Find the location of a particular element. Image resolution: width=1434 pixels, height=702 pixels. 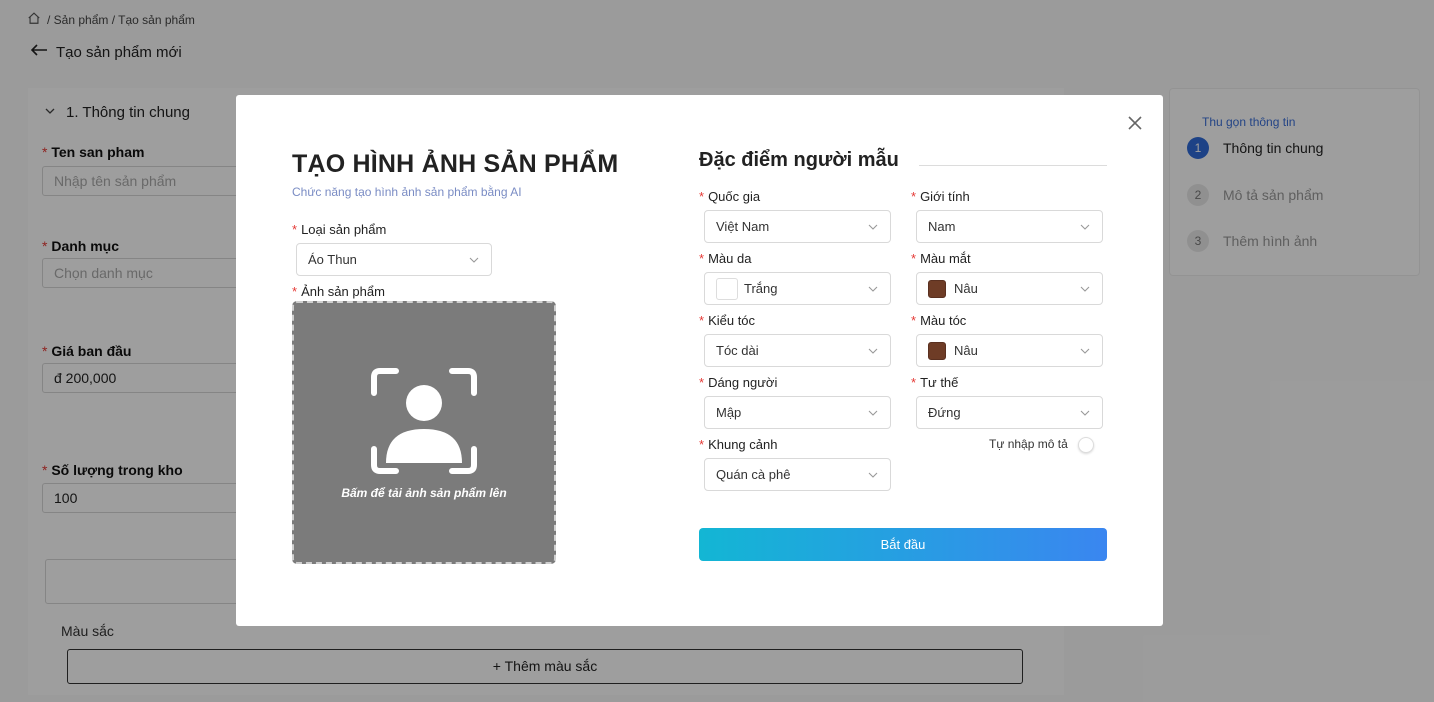

gender-value: Nam is located at coordinates (942, 226).